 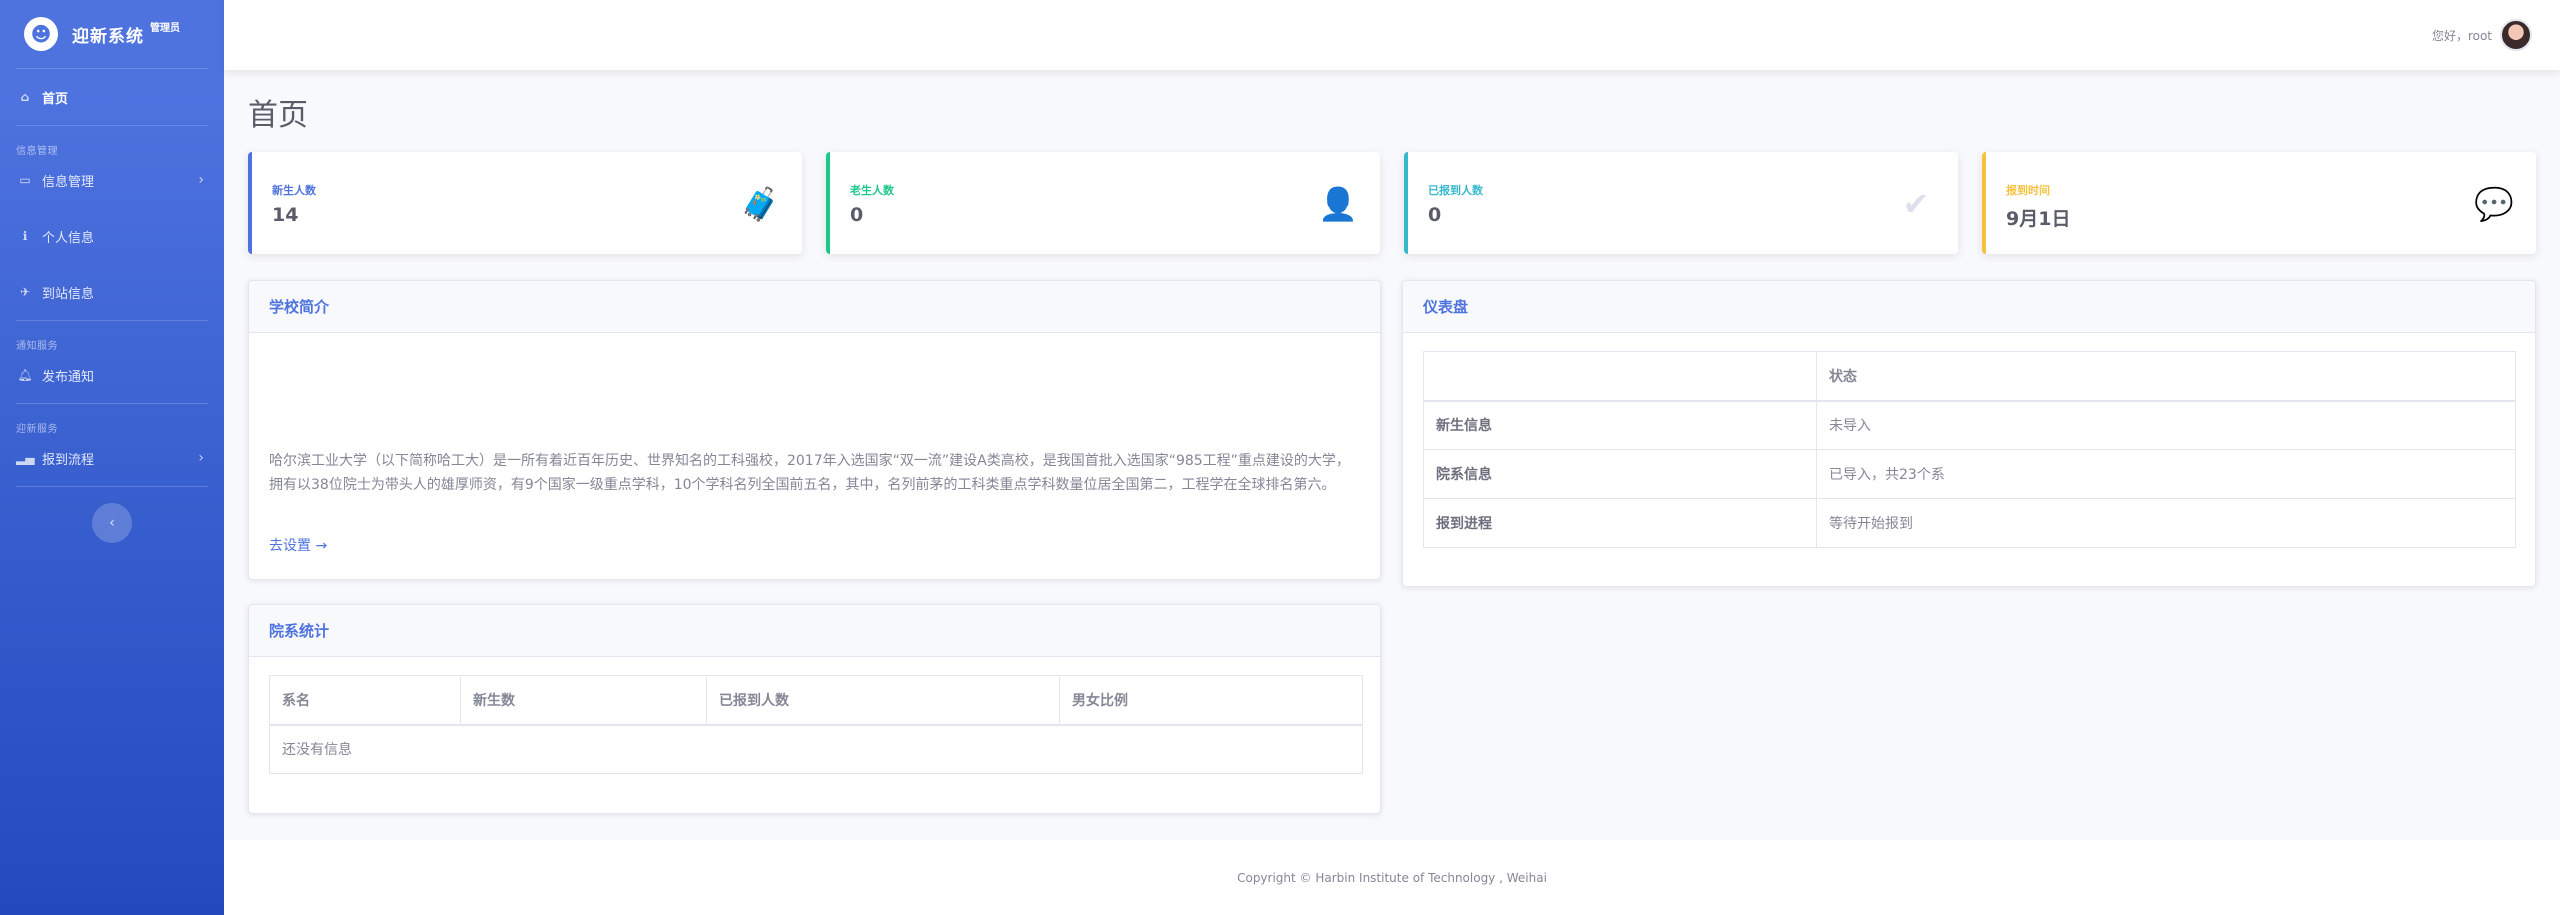 I want to click on sidebar-item-process: ▂▄ 报到流程 ›, so click(x=112, y=458).